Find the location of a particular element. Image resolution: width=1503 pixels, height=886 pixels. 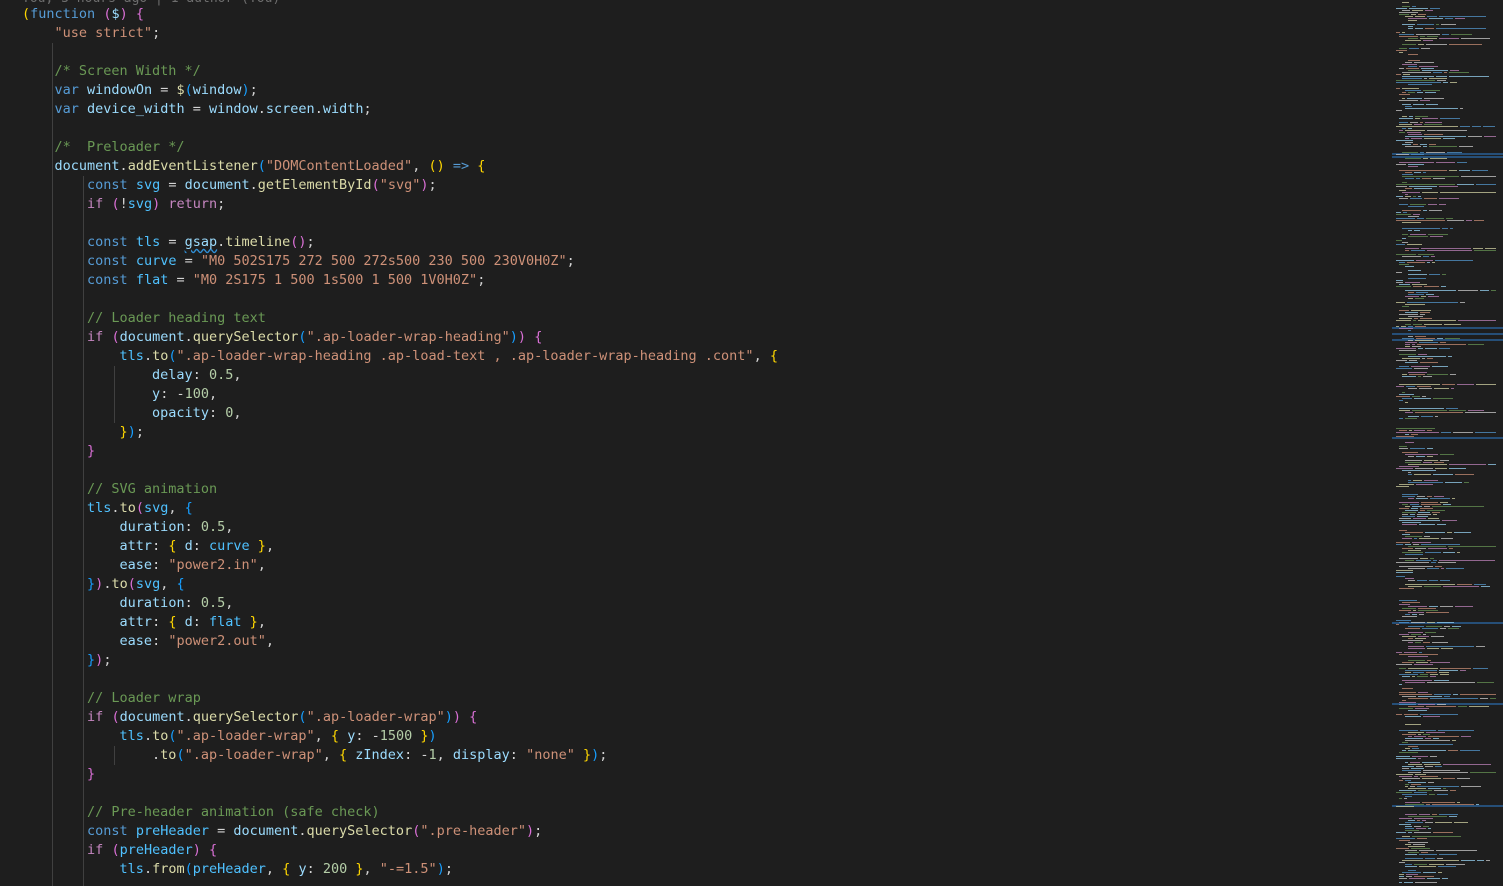

code-line: const tls = gsap.timeline(); is located at coordinates (400, 242).